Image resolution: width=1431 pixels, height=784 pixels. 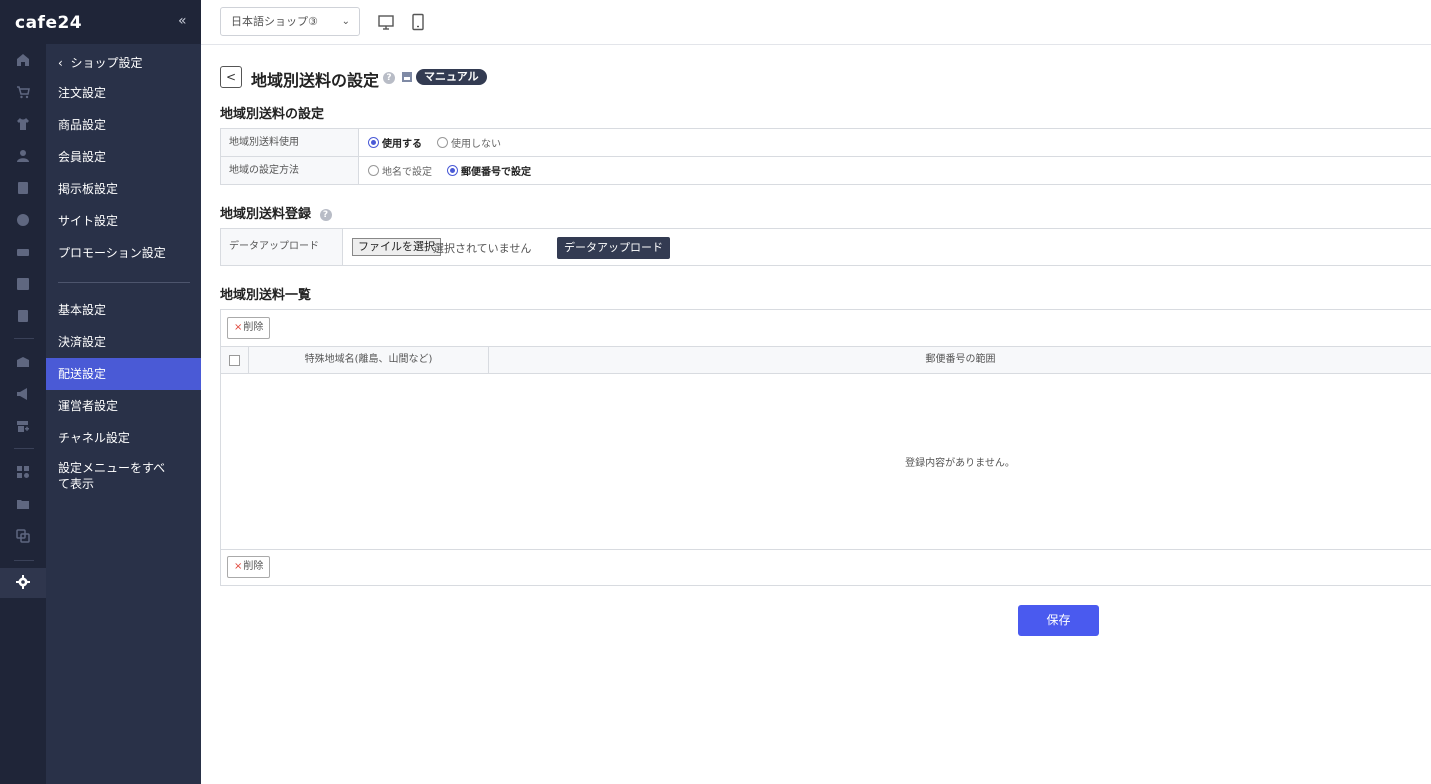 I want to click on box-icon, so click(x=23, y=362).